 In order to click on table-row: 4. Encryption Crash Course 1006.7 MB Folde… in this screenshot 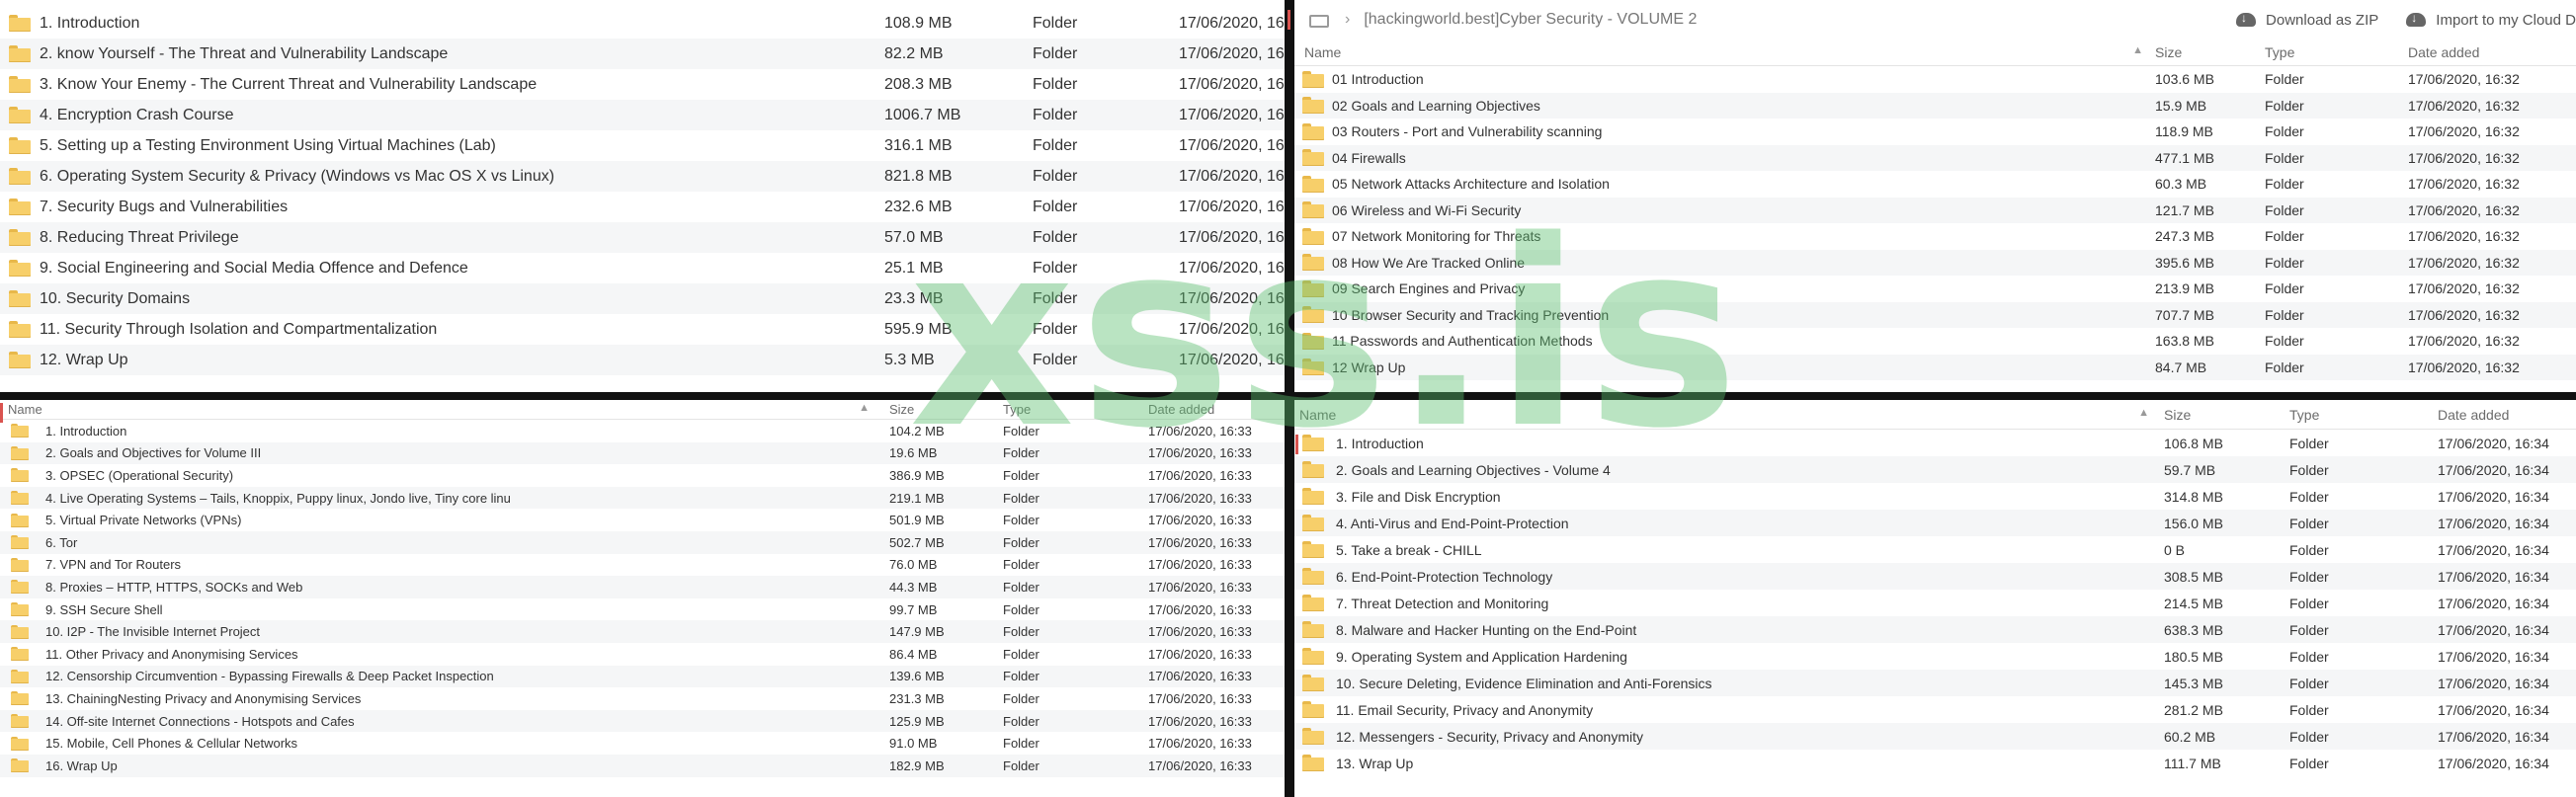, I will do `click(642, 115)`.